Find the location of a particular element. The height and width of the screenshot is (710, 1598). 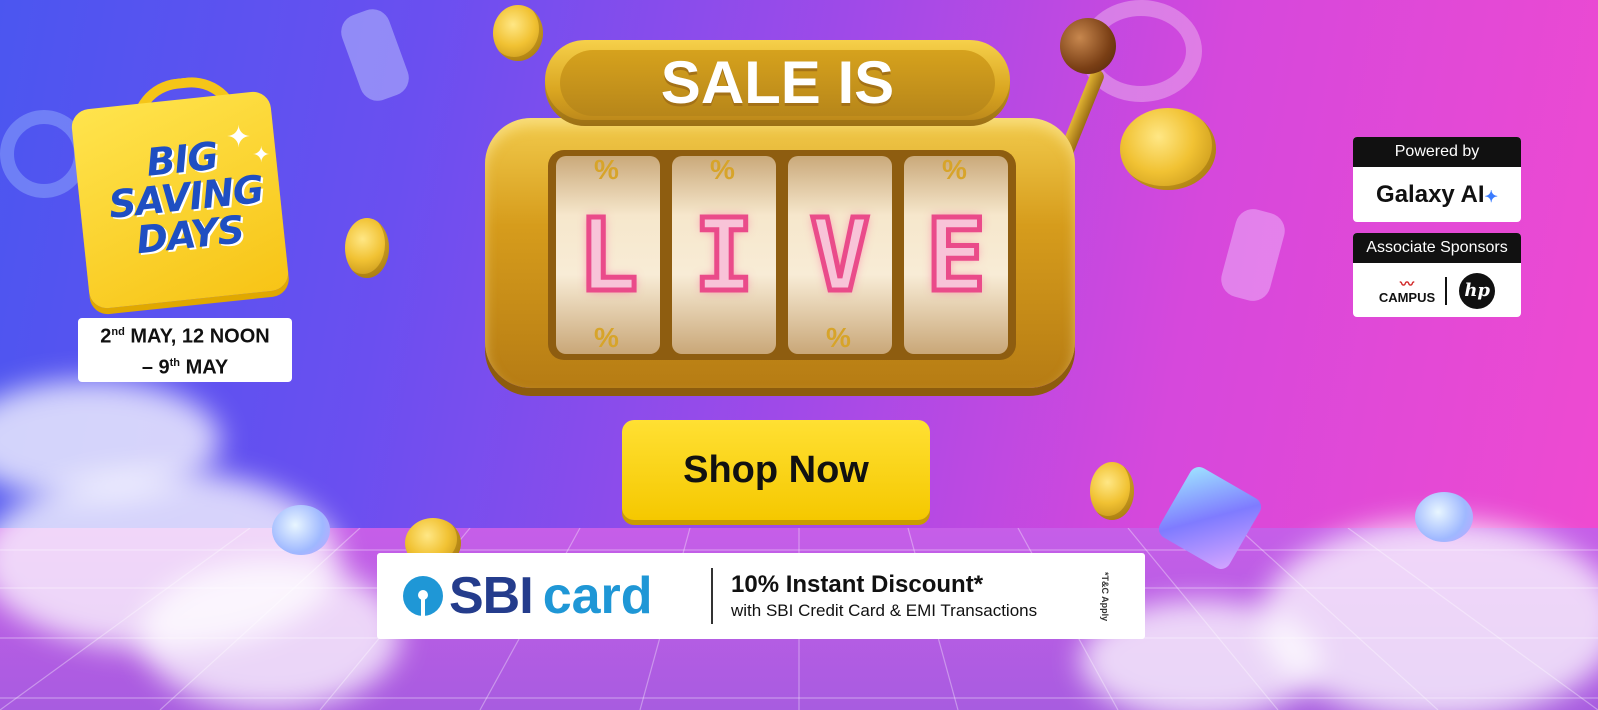

sale-start-date: 2nd MAY, 12 NOON is located at coordinates (185, 337).